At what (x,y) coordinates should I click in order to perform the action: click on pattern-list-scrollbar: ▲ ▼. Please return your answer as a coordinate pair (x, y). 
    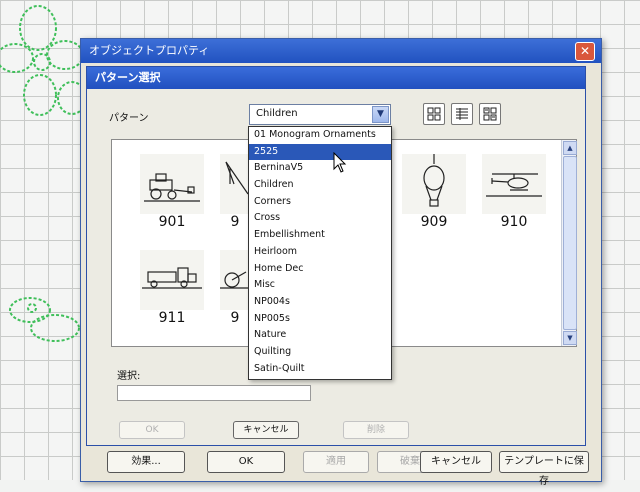
    Looking at the image, I should click on (569, 243).